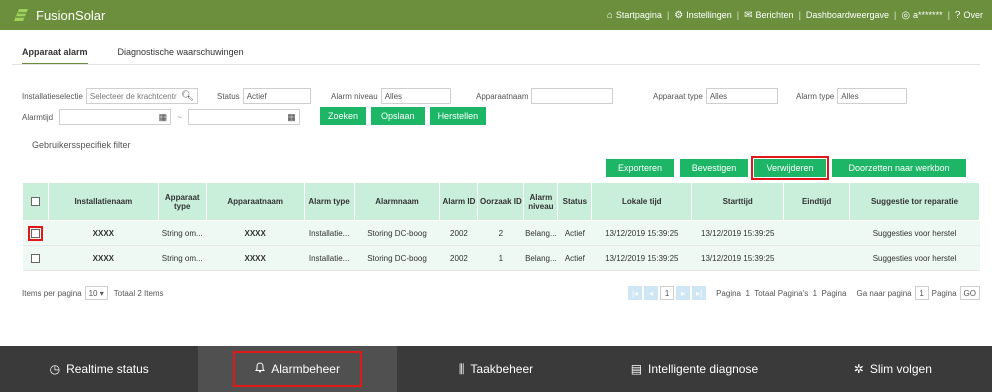 The height and width of the screenshot is (392, 992). Describe the element at coordinates (817, 201) in the screenshot. I see `column-header: Eindtijd` at that location.